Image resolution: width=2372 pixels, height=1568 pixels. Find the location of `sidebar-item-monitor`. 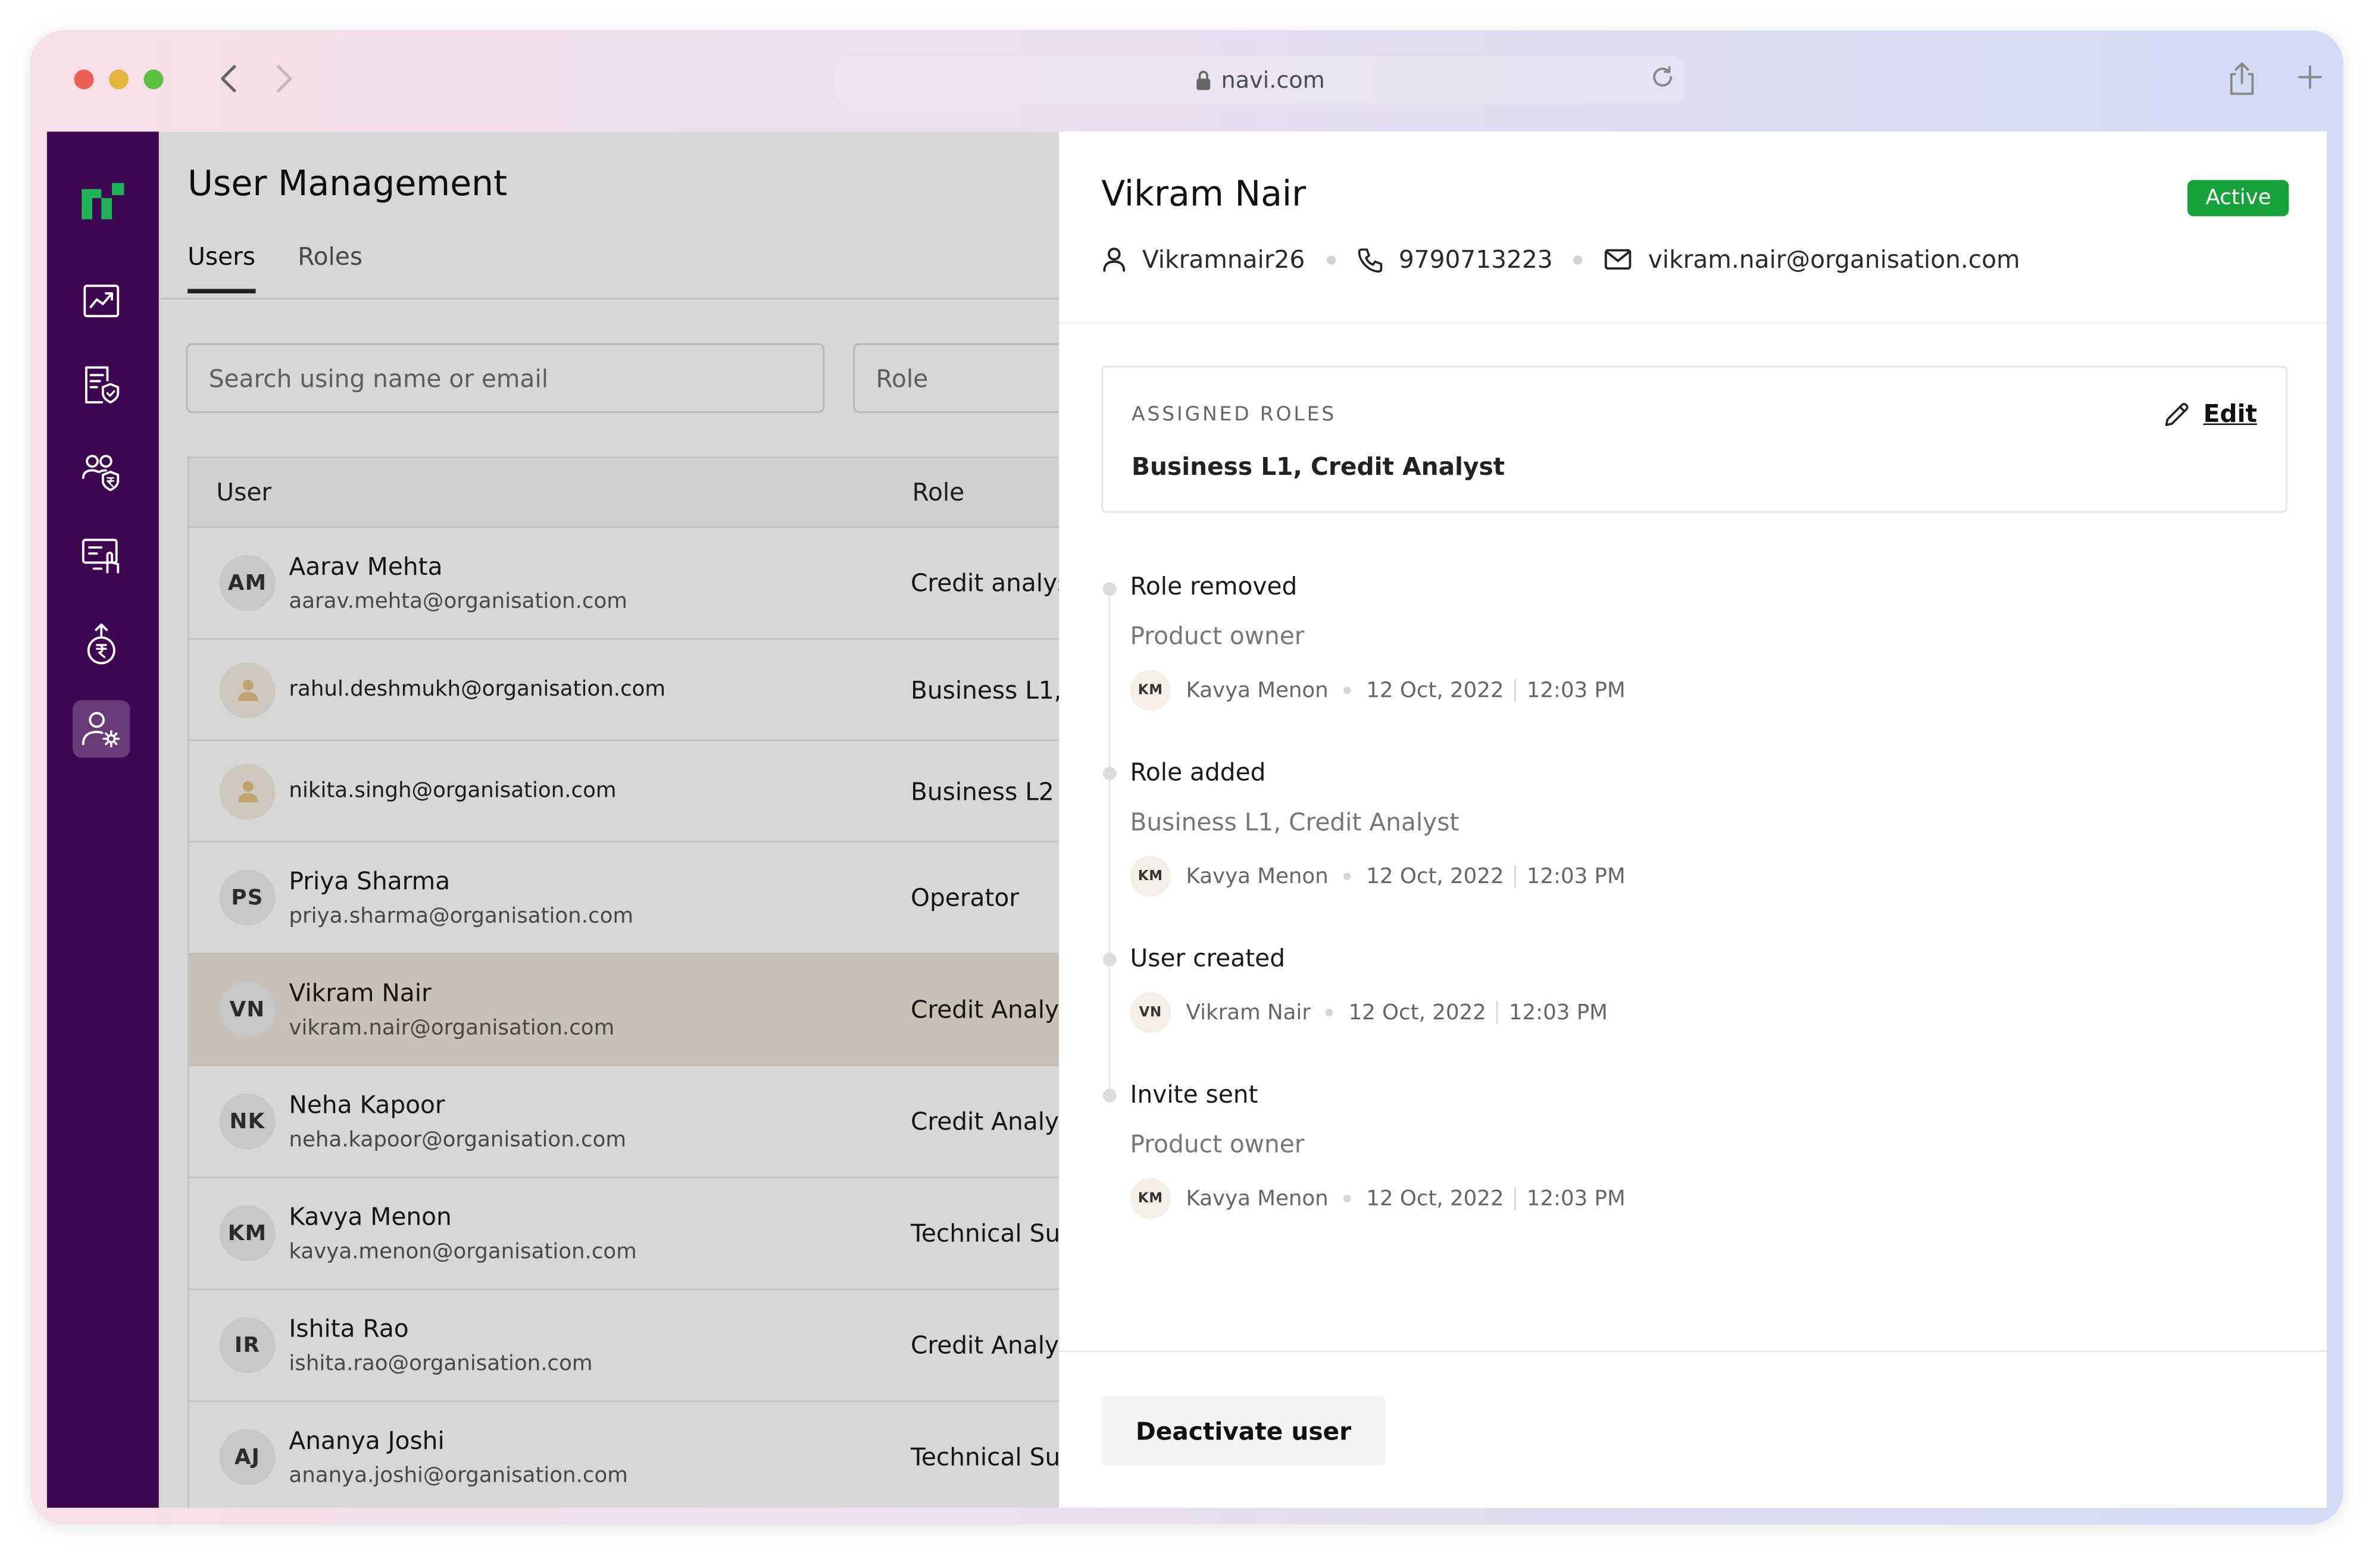

sidebar-item-monitor is located at coordinates (101, 557).